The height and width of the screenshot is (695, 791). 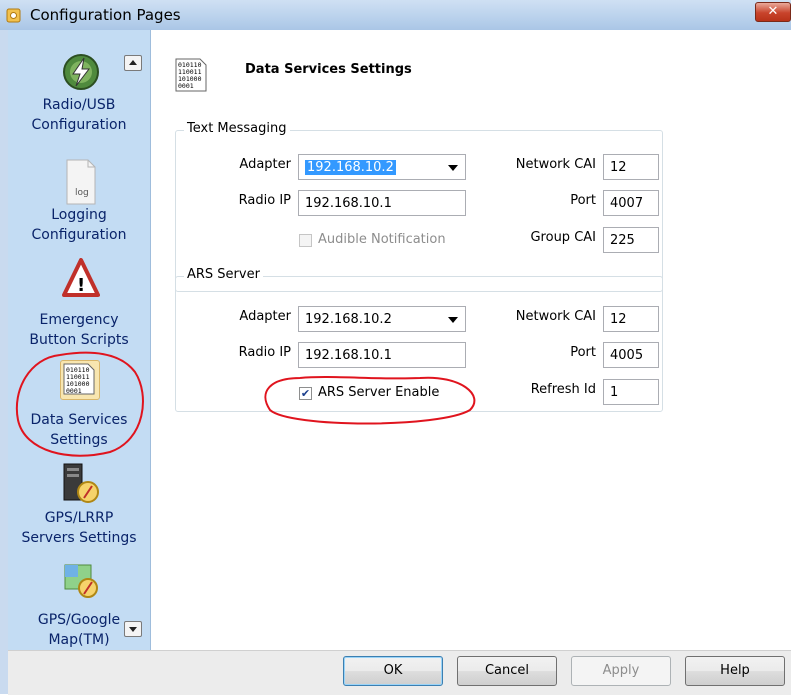 I want to click on annotation-circle-checkbox, so click(x=370, y=400).